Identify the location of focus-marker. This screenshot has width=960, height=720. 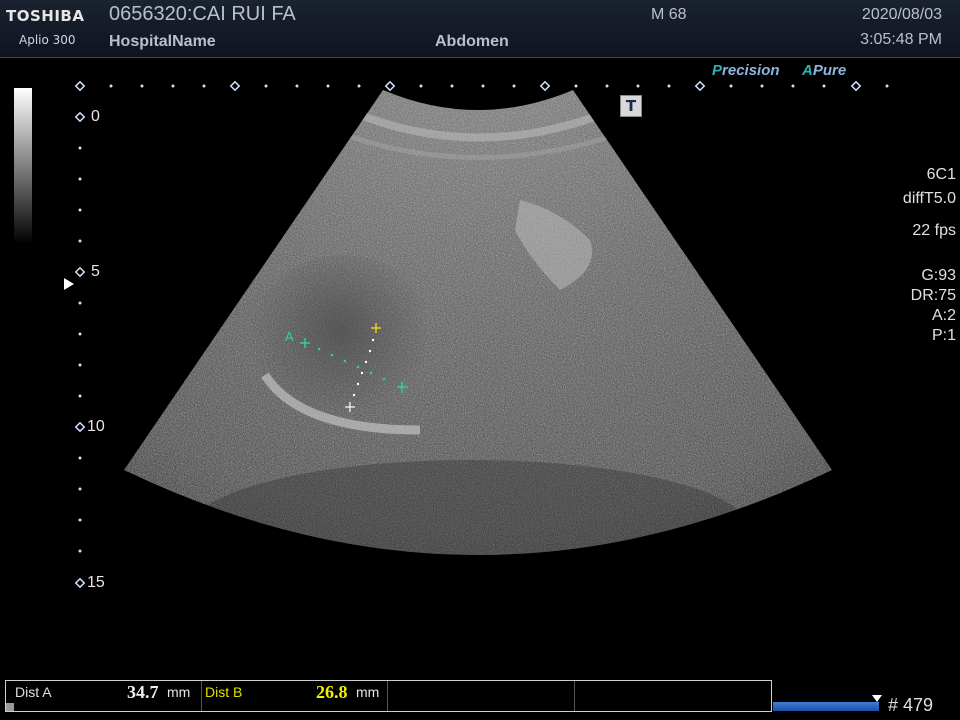
(69, 284).